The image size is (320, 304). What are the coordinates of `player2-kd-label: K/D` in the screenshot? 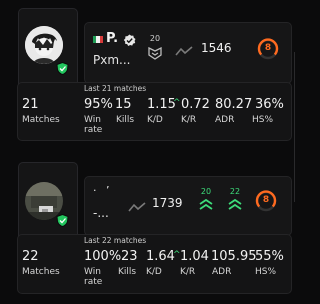 It's located at (154, 272).